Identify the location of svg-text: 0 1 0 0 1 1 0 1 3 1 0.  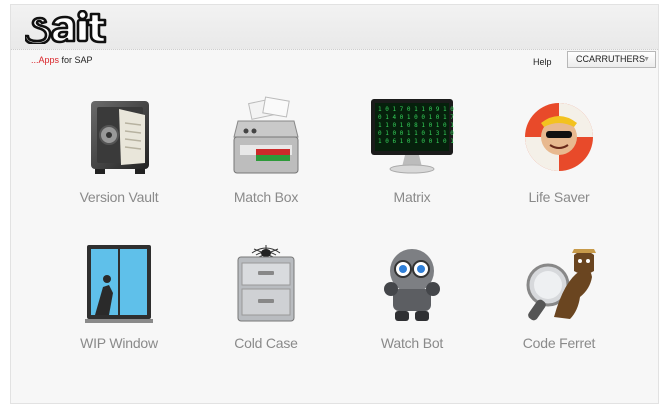
(416, 133).